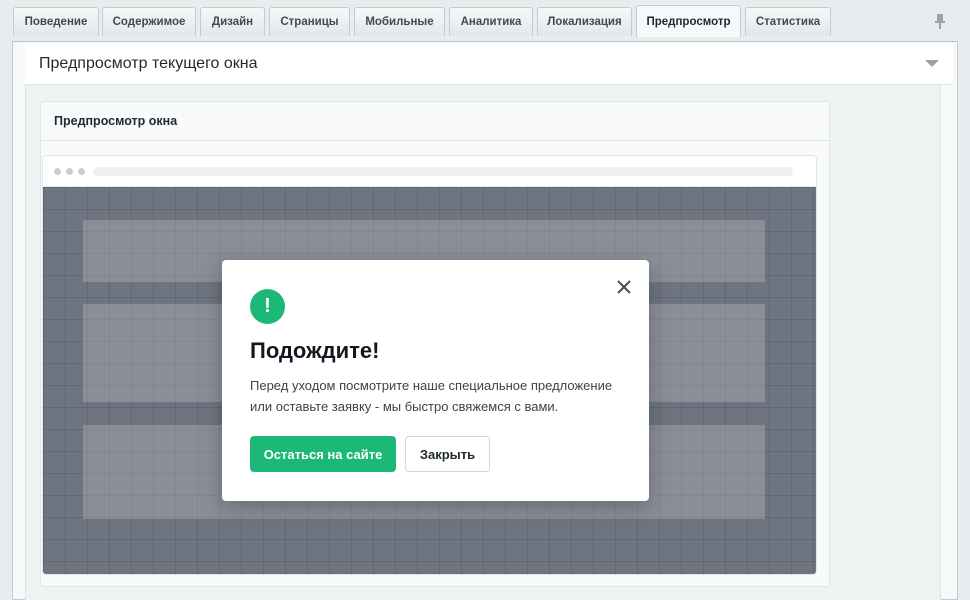 The image size is (970, 600). Describe the element at coordinates (148, 63) in the screenshot. I see `section-title: Предпросмотр текущего окна` at that location.